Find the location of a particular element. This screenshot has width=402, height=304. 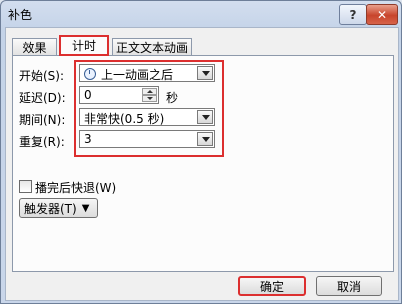

repeat-label: 重复(R): is located at coordinates (42, 142).